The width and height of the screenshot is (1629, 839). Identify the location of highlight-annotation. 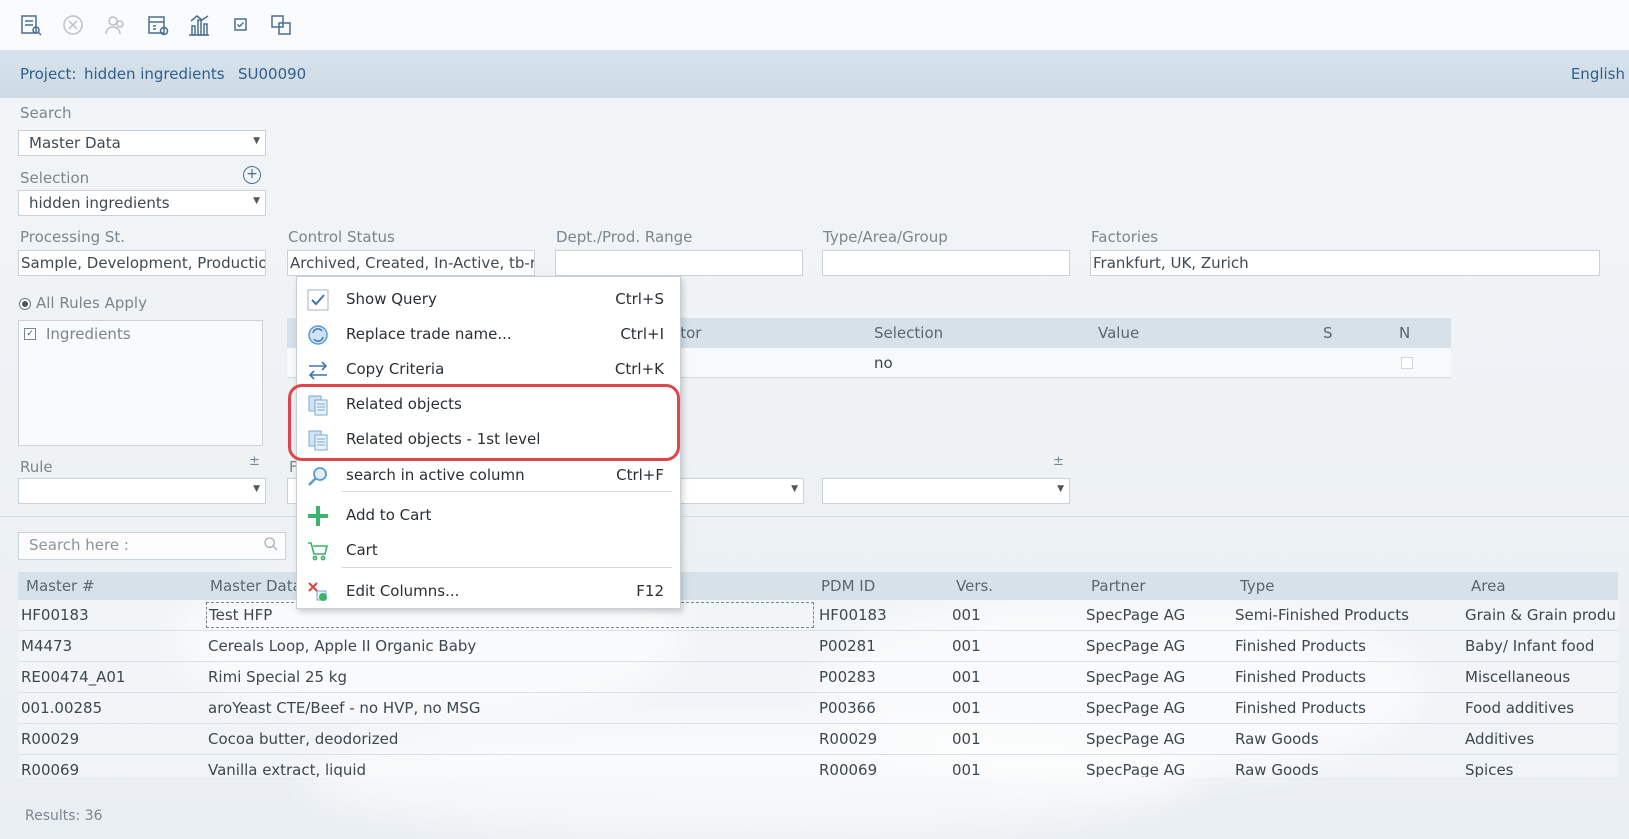
(484, 422).